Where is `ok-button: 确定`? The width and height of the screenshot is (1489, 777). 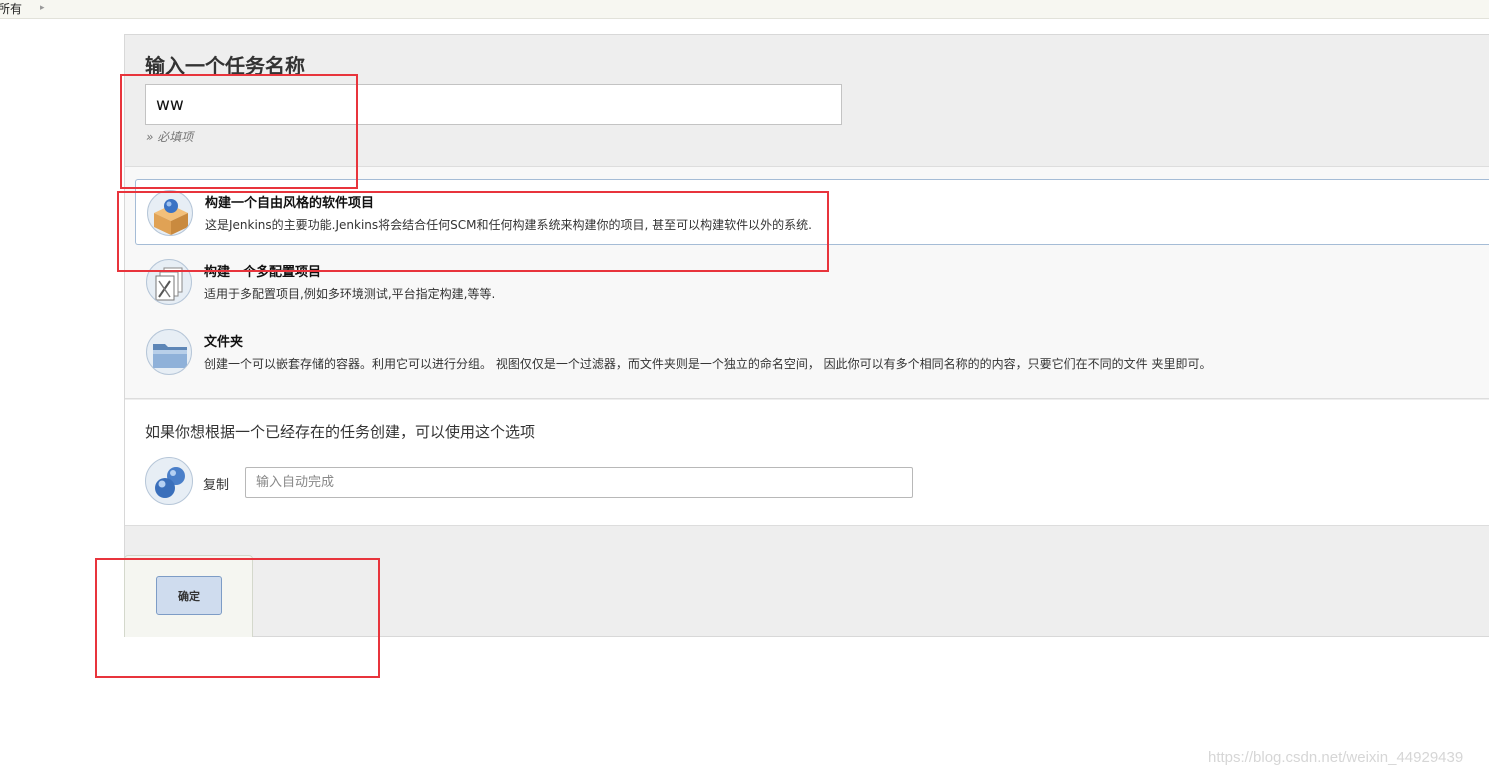
ok-button: 确定 is located at coordinates (189, 595).